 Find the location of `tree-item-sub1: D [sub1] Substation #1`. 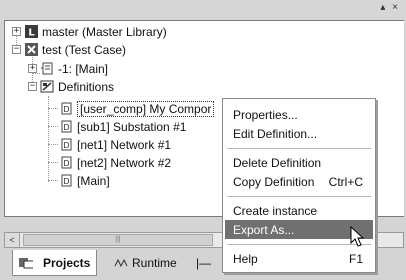

tree-item-sub1: D [sub1] Substation #1 is located at coordinates (122, 126).